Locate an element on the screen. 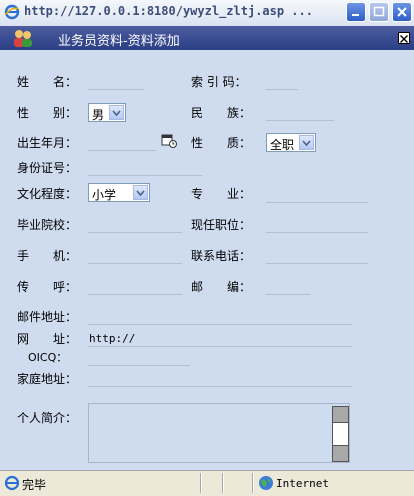 The height and width of the screenshot is (496, 414). ethnicity-label: 民 族： is located at coordinates (221, 113).